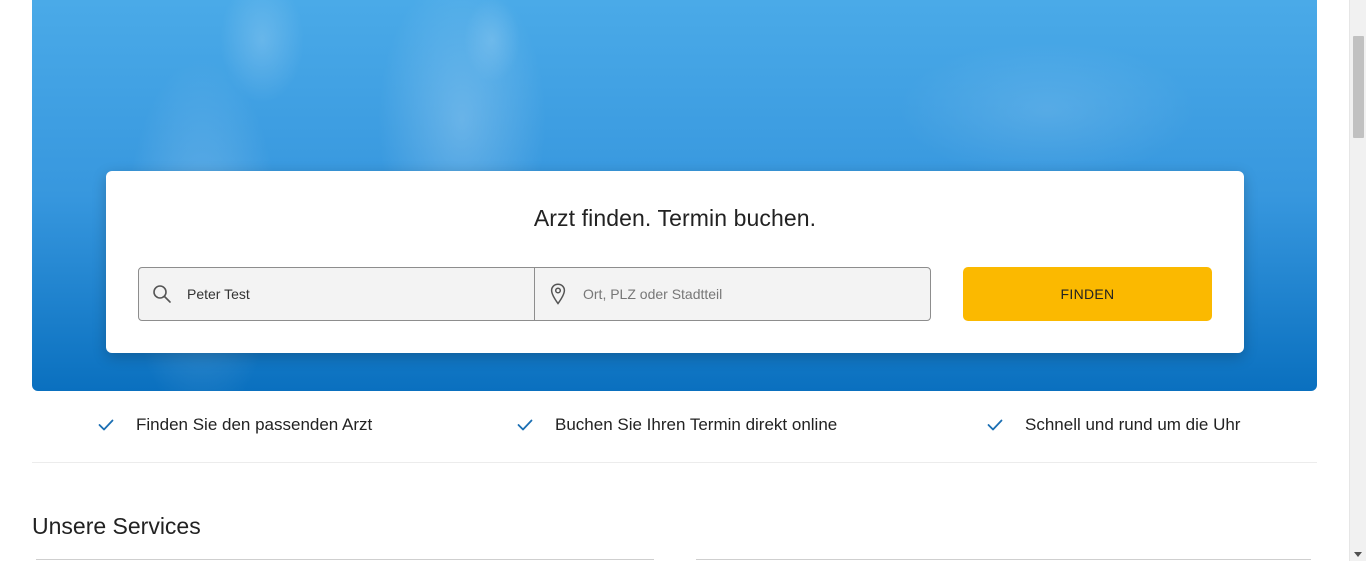 The height and width of the screenshot is (561, 1366). Describe the element at coordinates (1357, 280) in the screenshot. I see `vertical-scrollbar` at that location.